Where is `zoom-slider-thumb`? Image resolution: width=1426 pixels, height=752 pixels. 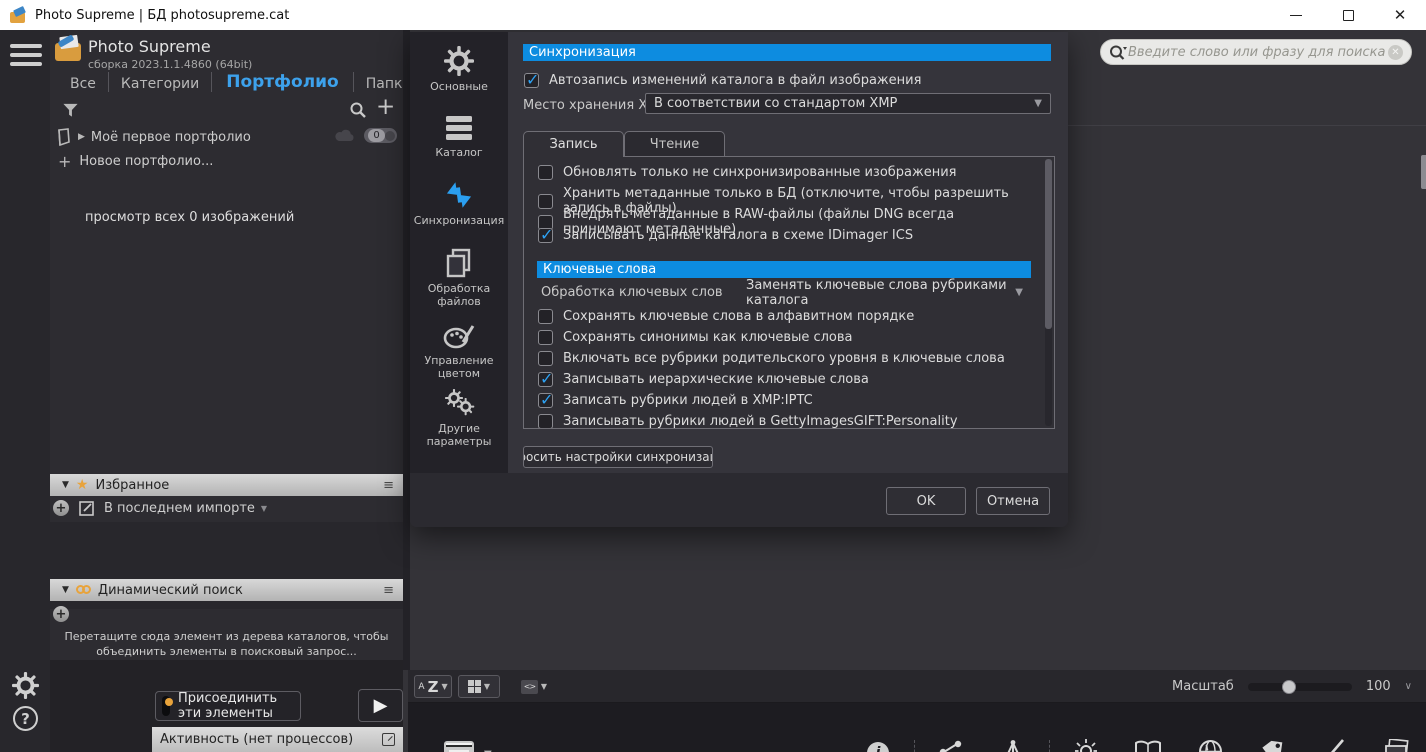 zoom-slider-thumb is located at coordinates (1288, 686).